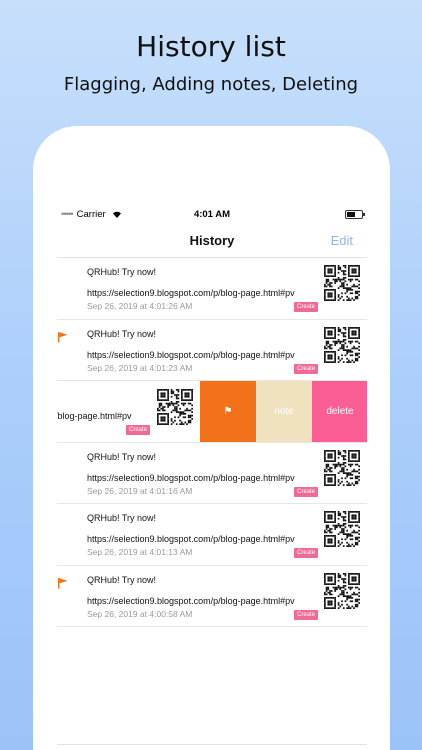 This screenshot has height=750, width=422. I want to click on row-date: Sep 26, 2019 at 4:01:23 AM, so click(140, 367).